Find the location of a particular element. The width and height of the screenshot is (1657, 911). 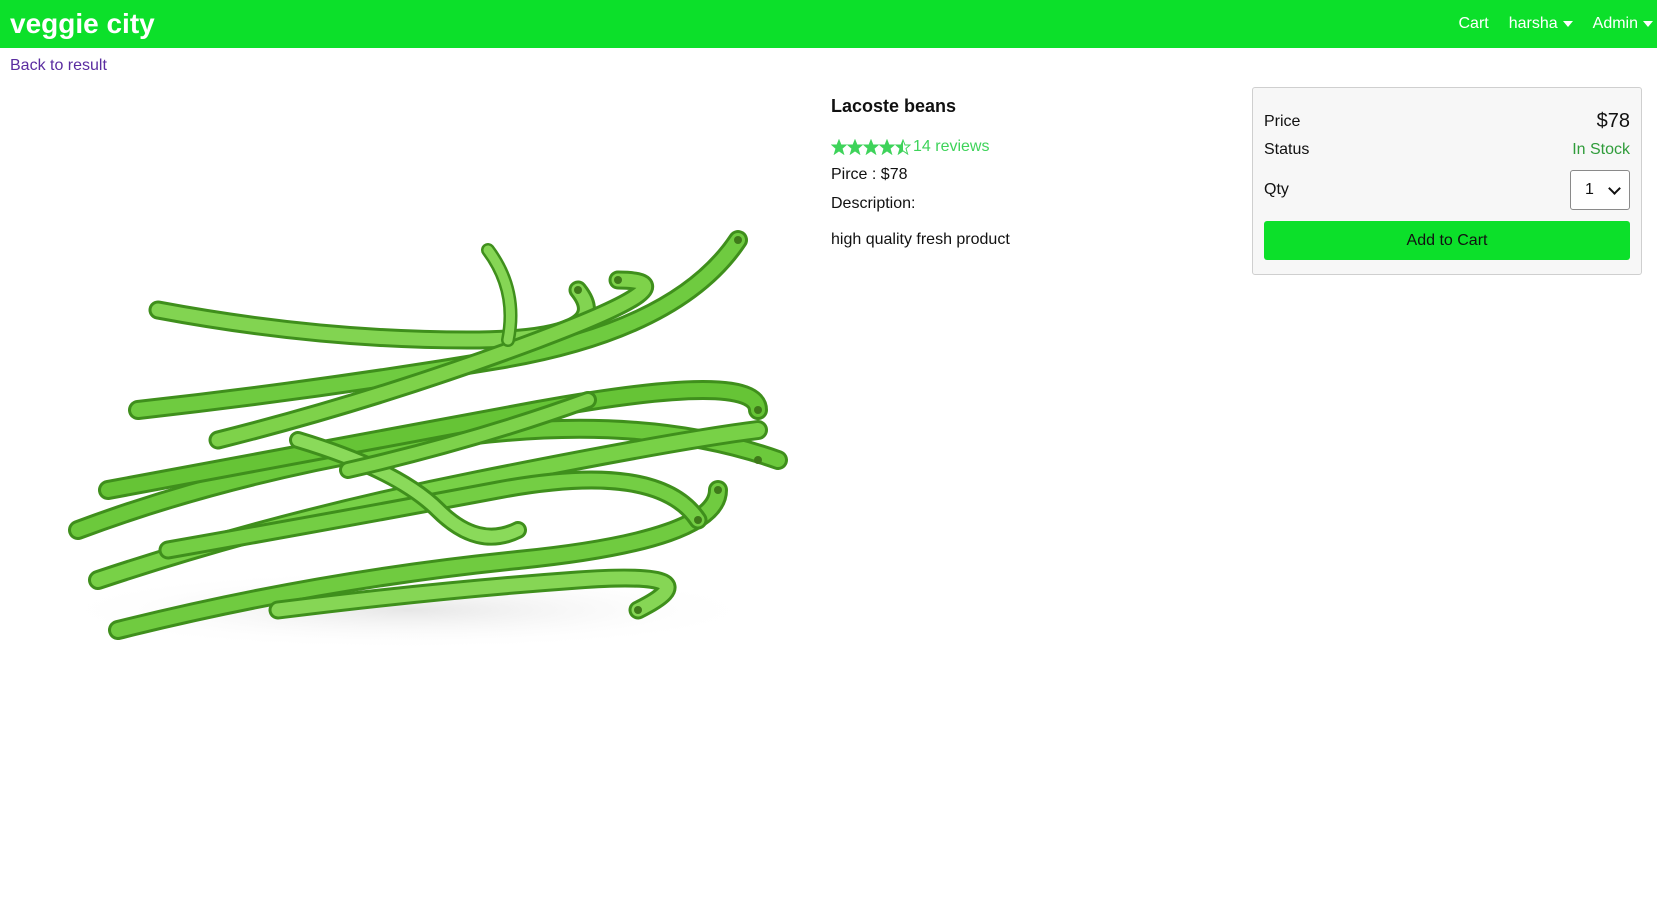

rating-stars is located at coordinates (871, 147).